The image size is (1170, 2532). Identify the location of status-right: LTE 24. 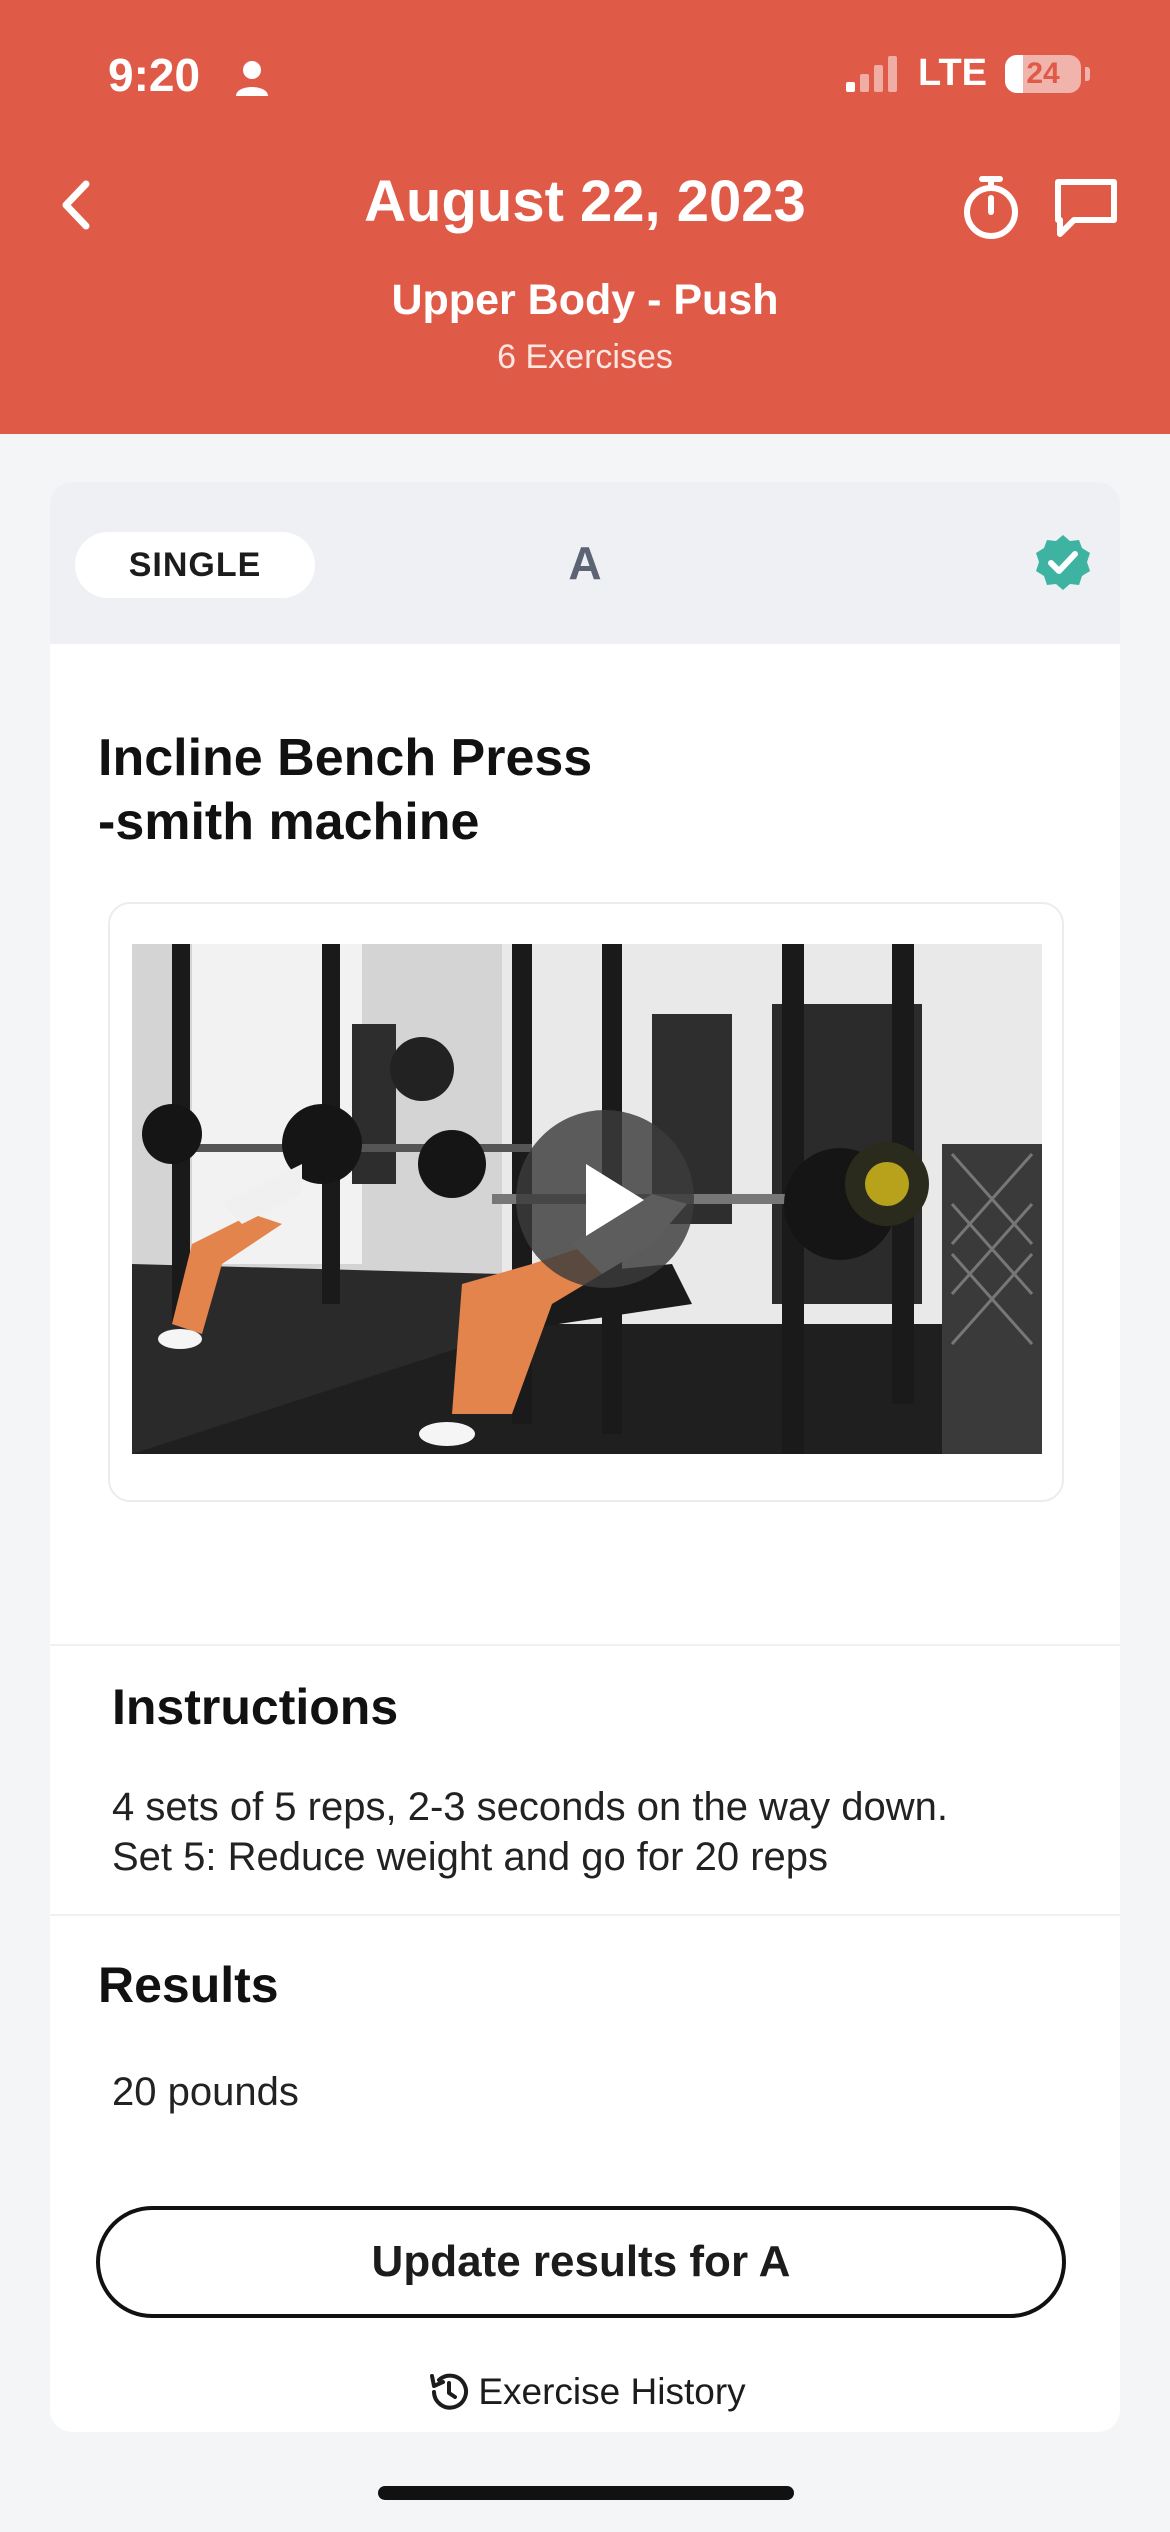
(967, 73).